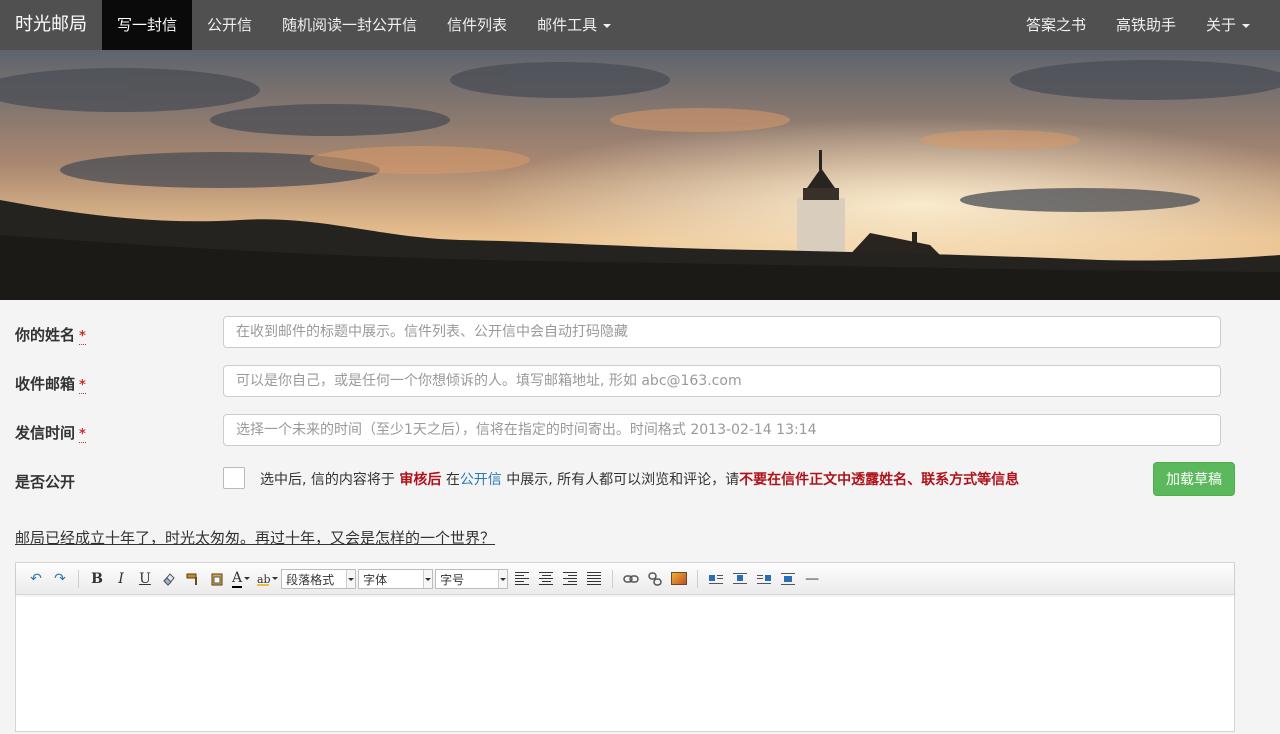 This screenshot has height=734, width=1280. Describe the element at coordinates (722, 430) in the screenshot. I see `send-time-input` at that location.